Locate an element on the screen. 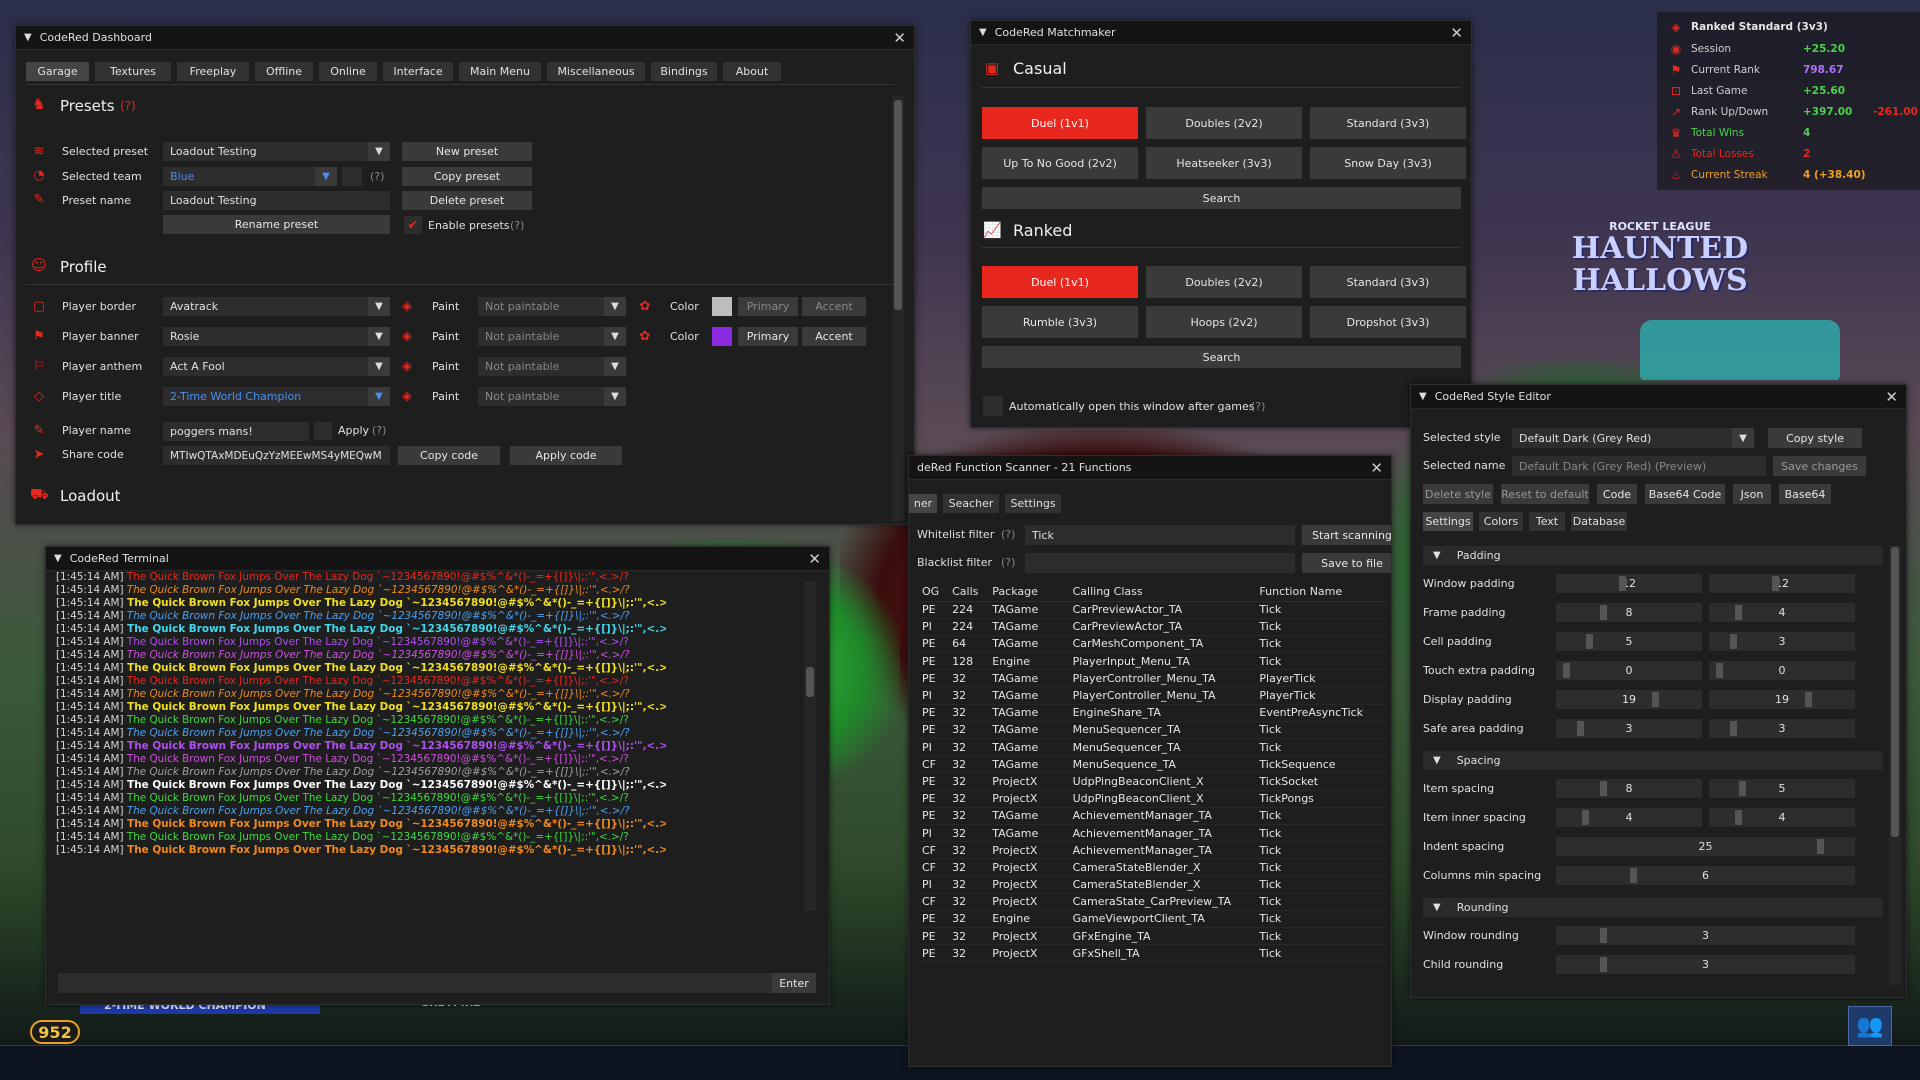 Image resolution: width=1920 pixels, height=1080 pixels. terminal-titlebar: ▼ CodeRed Terminal ✕ is located at coordinates (437, 559).